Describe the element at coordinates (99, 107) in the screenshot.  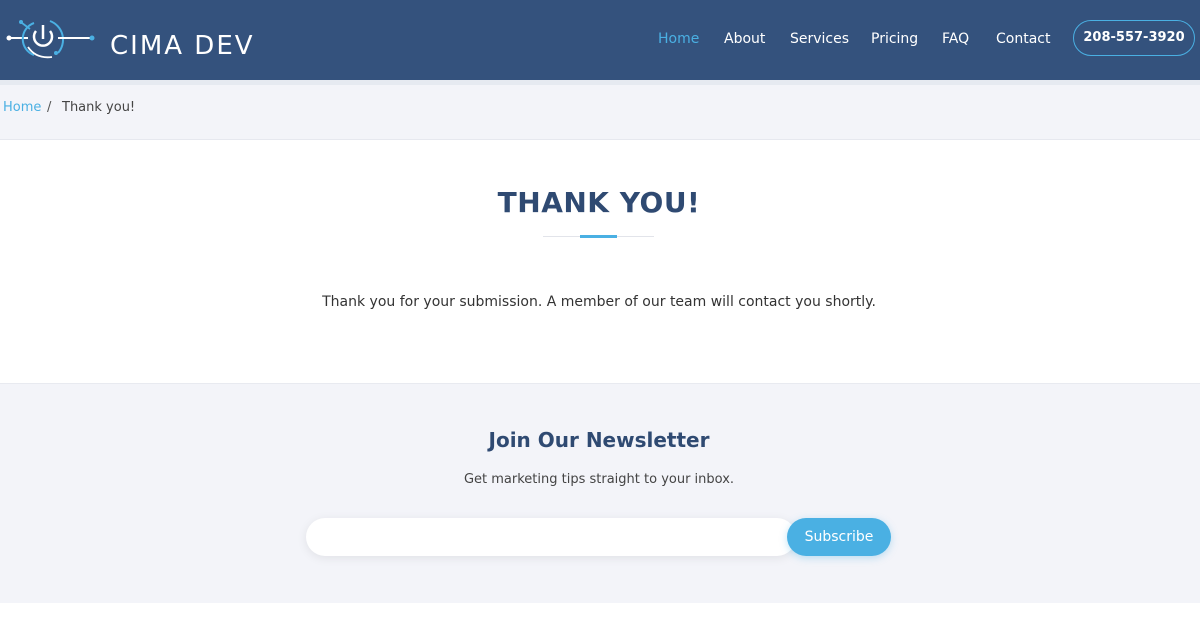
I see `breadcrumb-current: Thank you!` at that location.